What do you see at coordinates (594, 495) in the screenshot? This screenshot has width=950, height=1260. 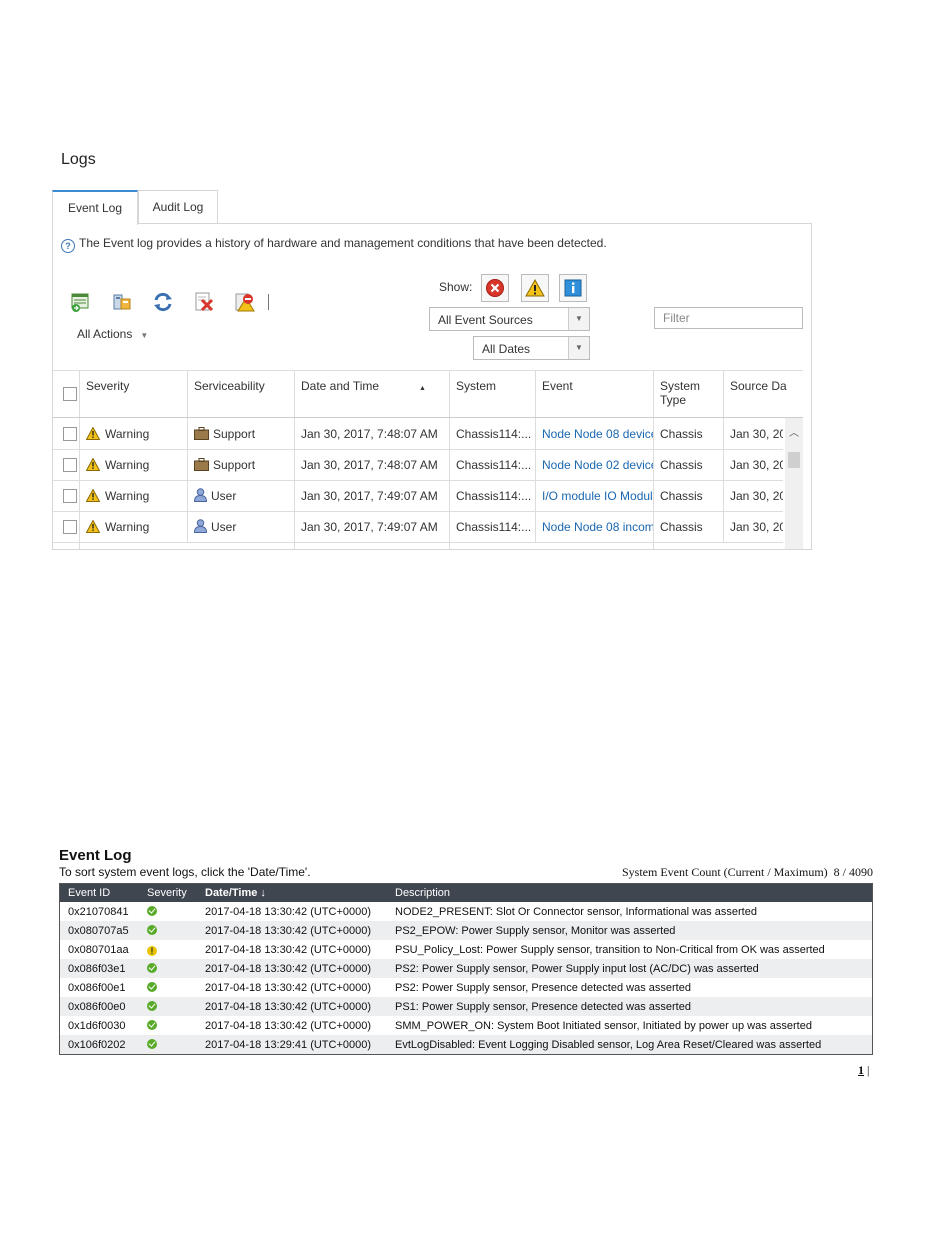 I see `event-link: I/O module IO Module` at bounding box center [594, 495].